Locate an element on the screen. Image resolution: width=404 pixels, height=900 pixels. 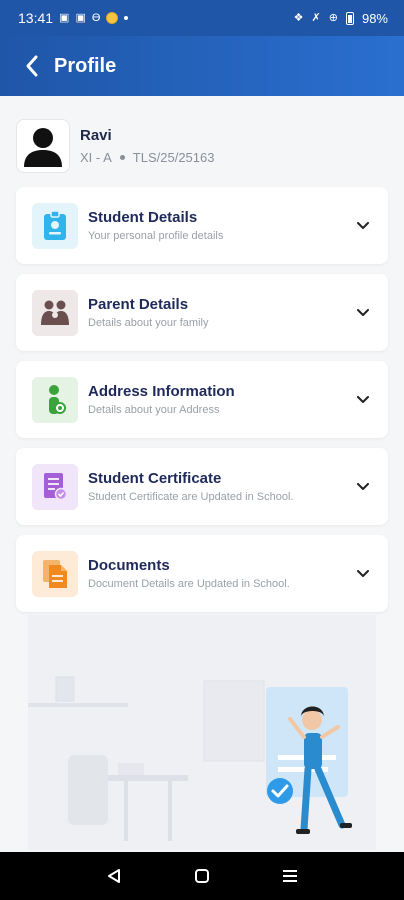
status-left: 13:41 ▣ ▣ ϴ is located at coordinates (73, 18).